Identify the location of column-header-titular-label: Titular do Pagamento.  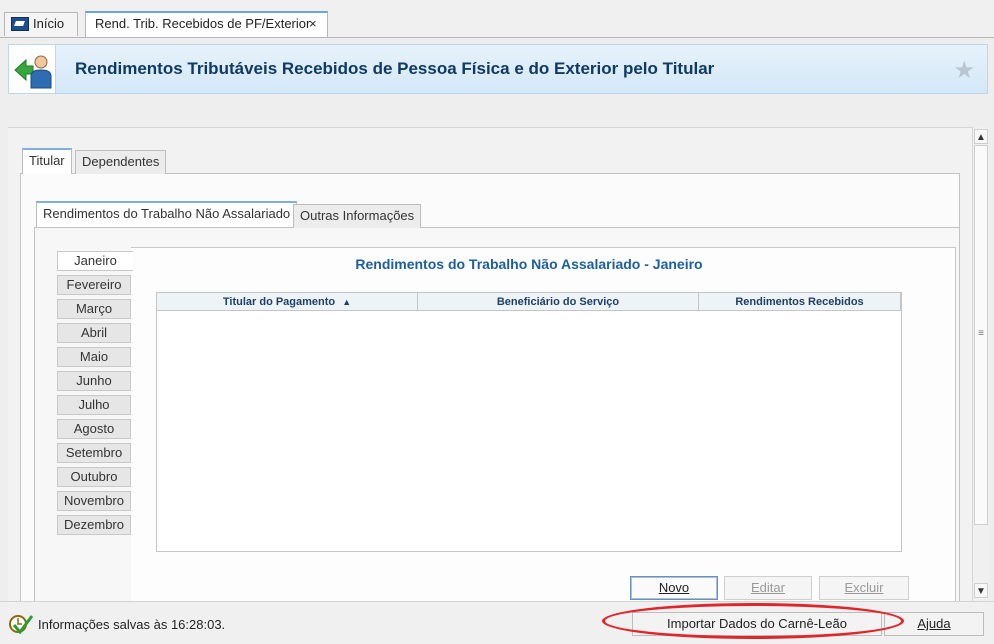
(279, 302).